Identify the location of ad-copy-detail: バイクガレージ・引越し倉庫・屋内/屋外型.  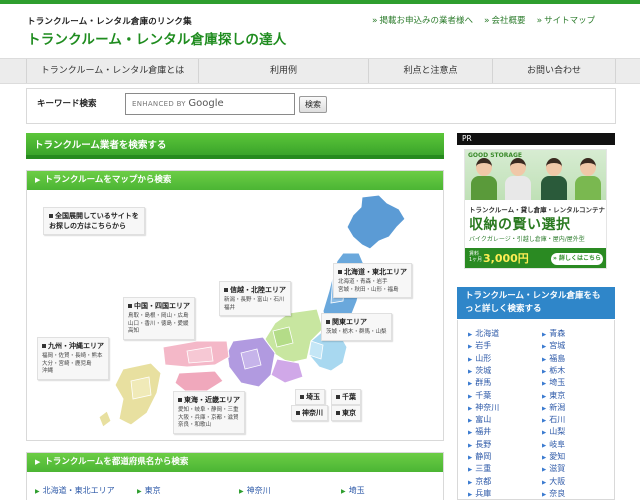
(527, 239).